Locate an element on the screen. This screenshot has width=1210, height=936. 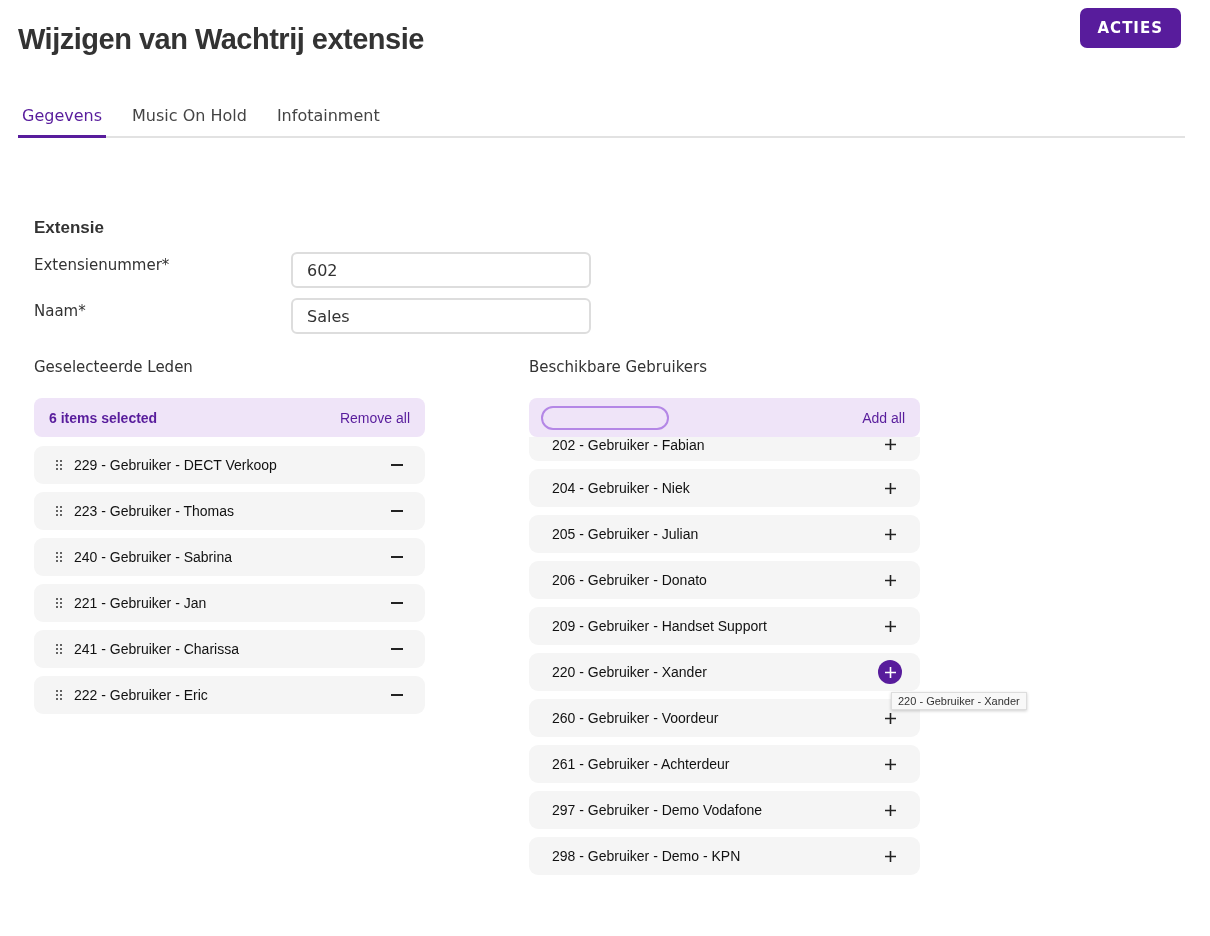
member-label: 229 - Gebruiker - DECT Verkoop is located at coordinates (176, 465).